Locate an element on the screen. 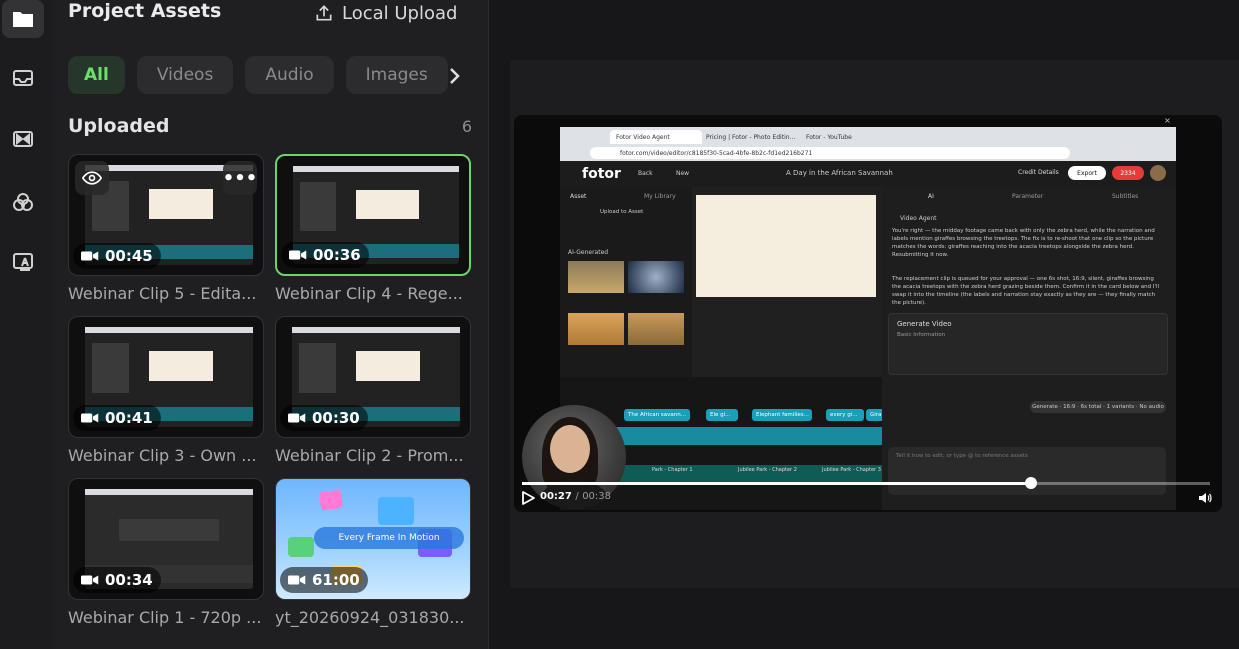  fotor-logo: fotor is located at coordinates (601, 174).